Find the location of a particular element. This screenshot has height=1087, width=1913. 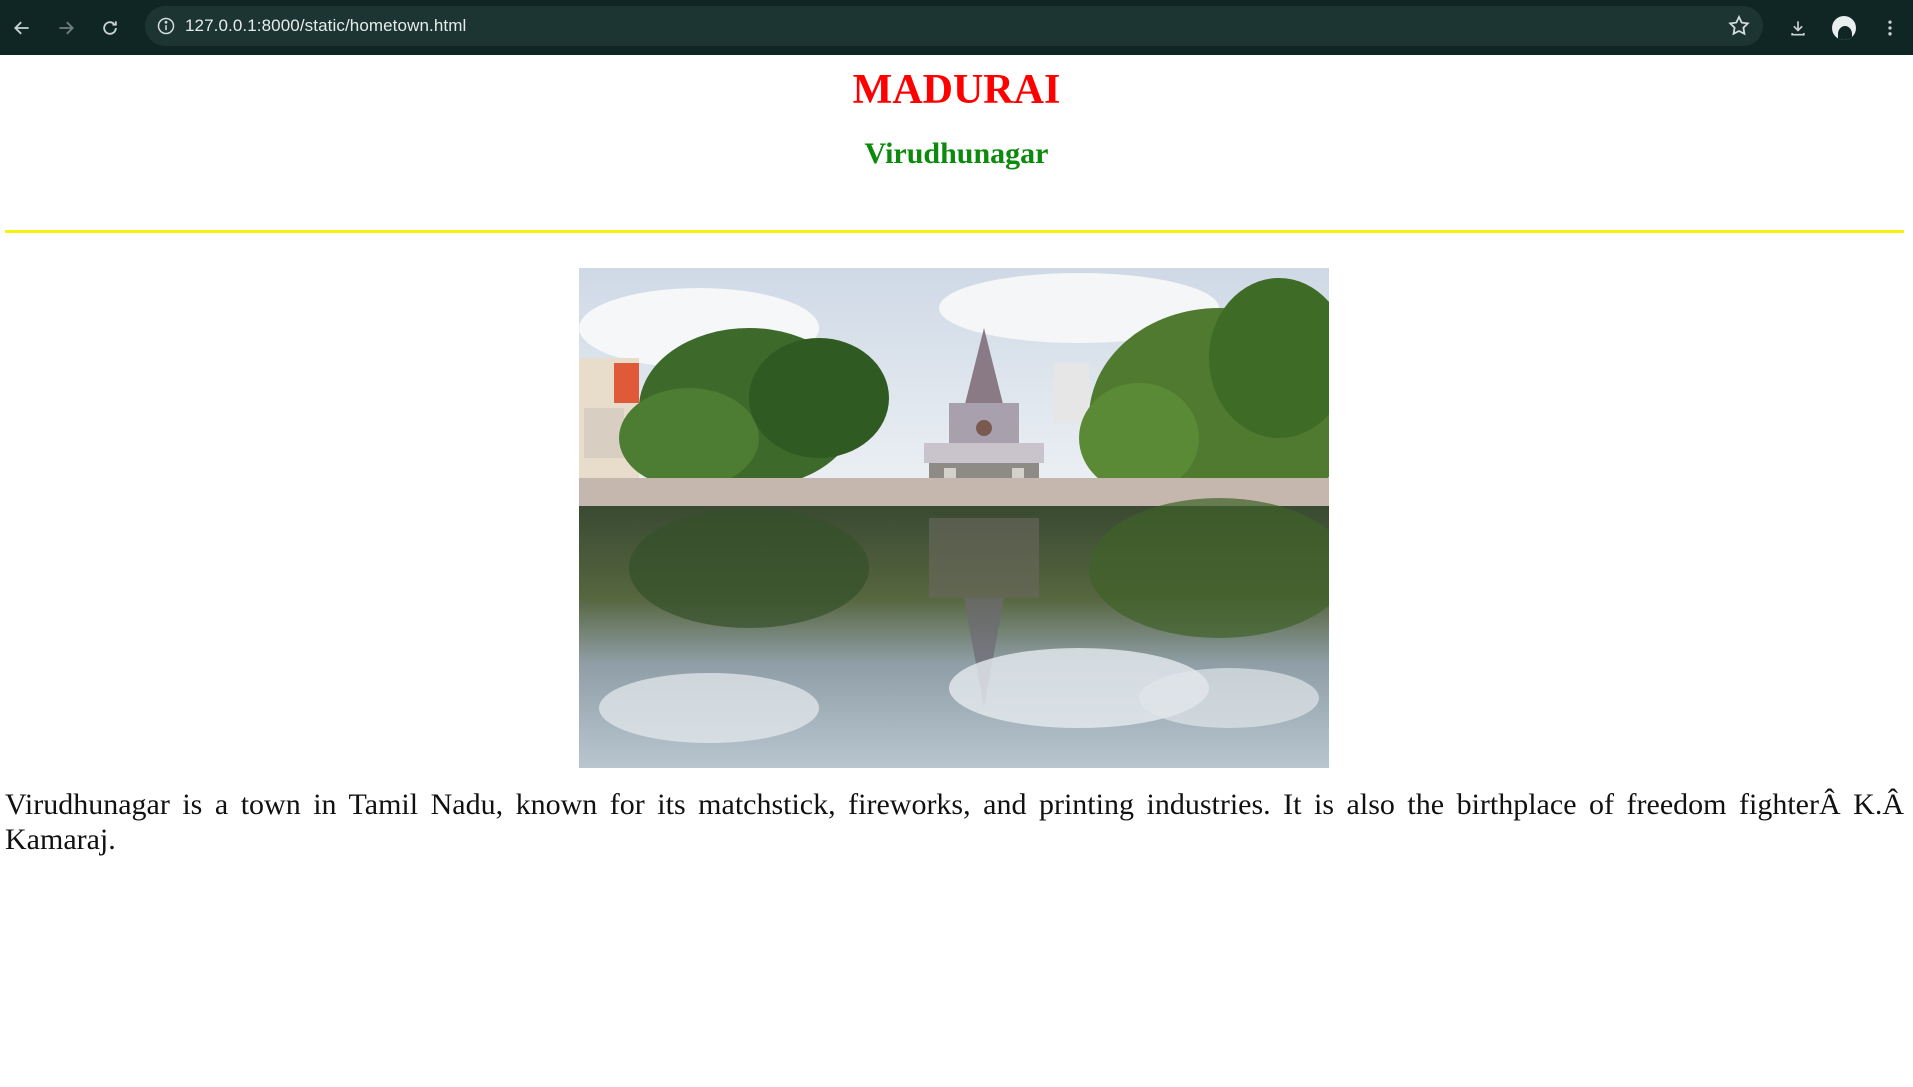

profile-avatar-icon is located at coordinates (1844, 27).